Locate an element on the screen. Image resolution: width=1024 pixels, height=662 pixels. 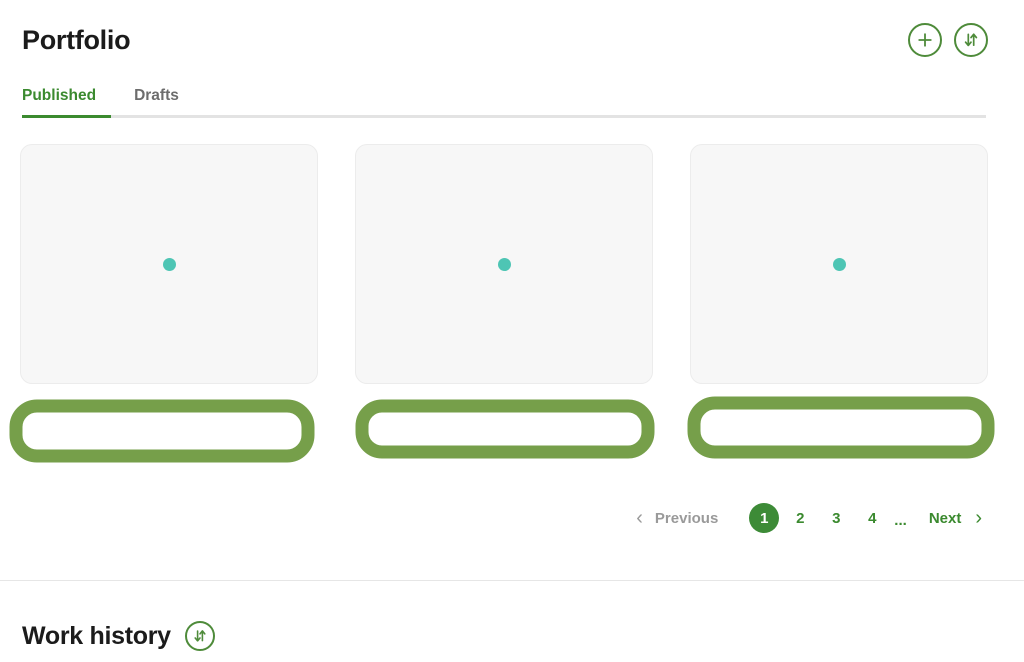
previous-arrow-icon: ‹ is located at coordinates (639, 518).